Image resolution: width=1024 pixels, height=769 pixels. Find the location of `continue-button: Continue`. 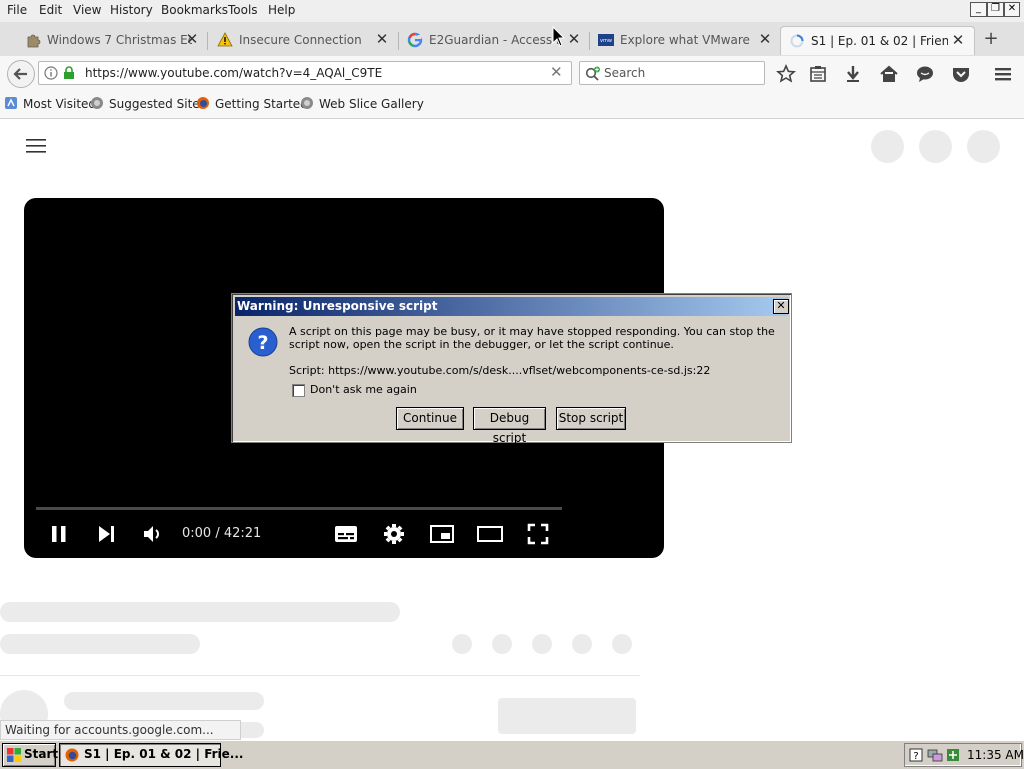

continue-button: Continue is located at coordinates (430, 418).